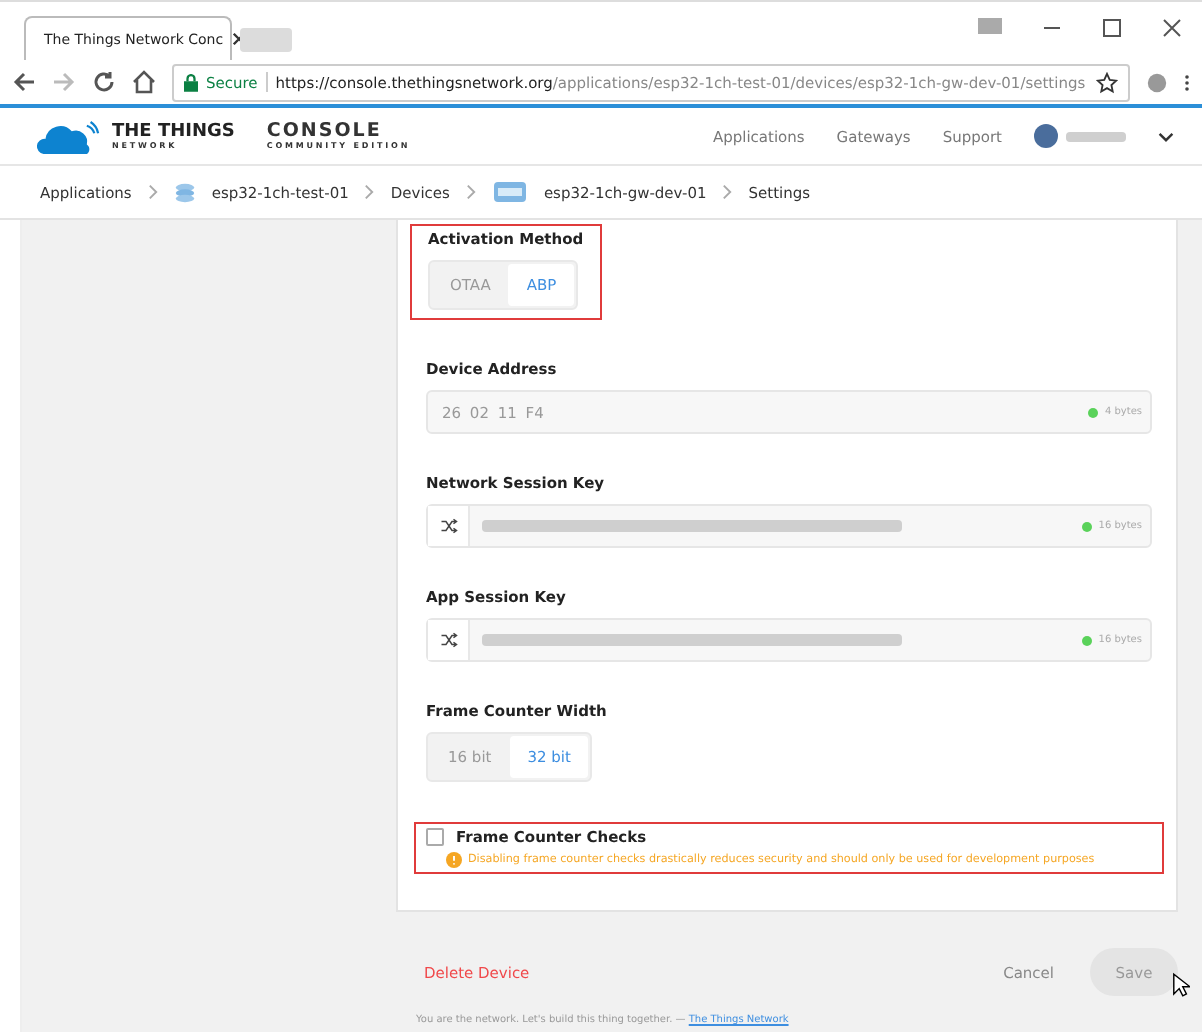 Image resolution: width=1202 pixels, height=1032 pixels. I want to click on logo-title: THE THINGS, so click(173, 132).